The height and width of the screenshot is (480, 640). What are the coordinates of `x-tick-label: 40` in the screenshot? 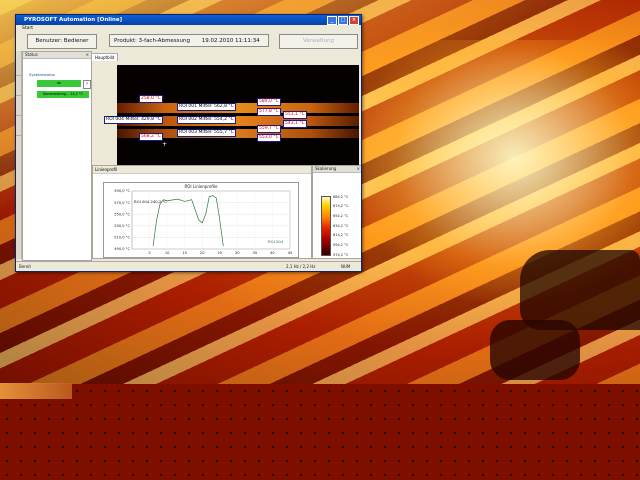 It's located at (272, 253).